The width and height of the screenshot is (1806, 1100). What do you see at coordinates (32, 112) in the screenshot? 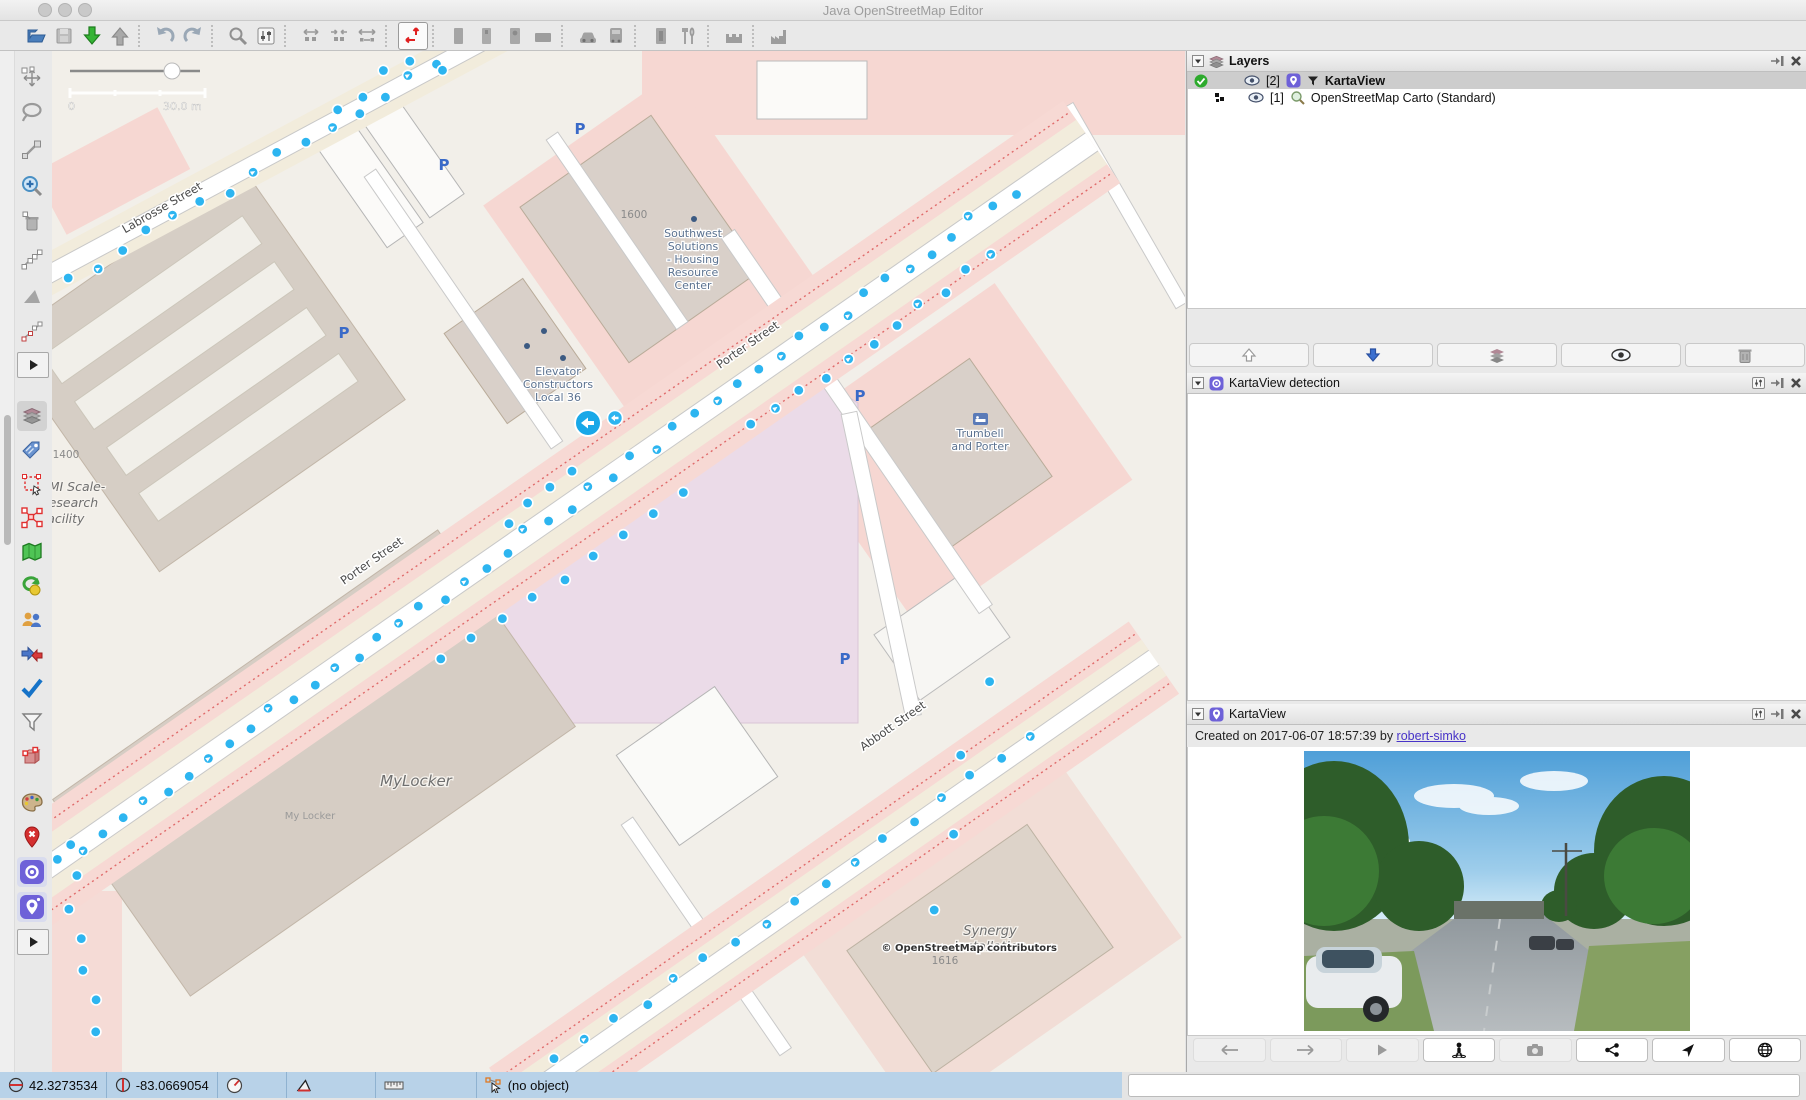
I see `tool-lasso` at bounding box center [32, 112].